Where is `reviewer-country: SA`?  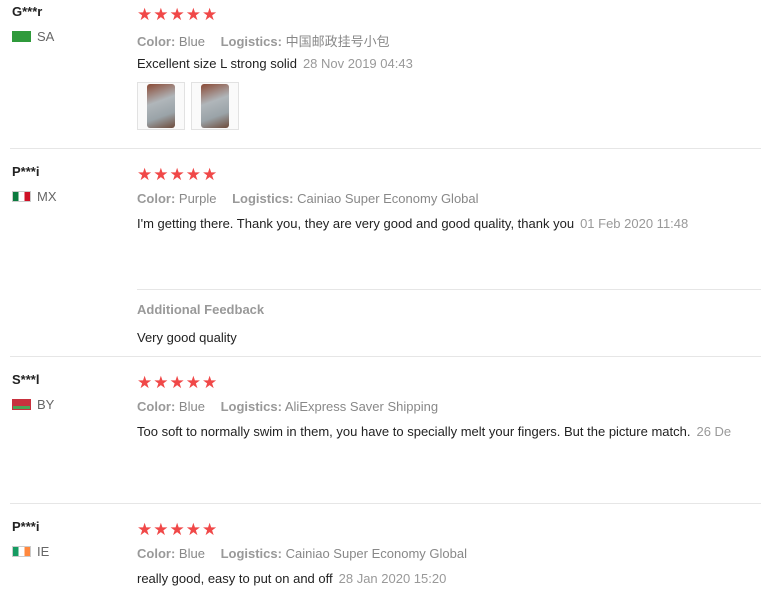
reviewer-country: SA is located at coordinates (33, 36).